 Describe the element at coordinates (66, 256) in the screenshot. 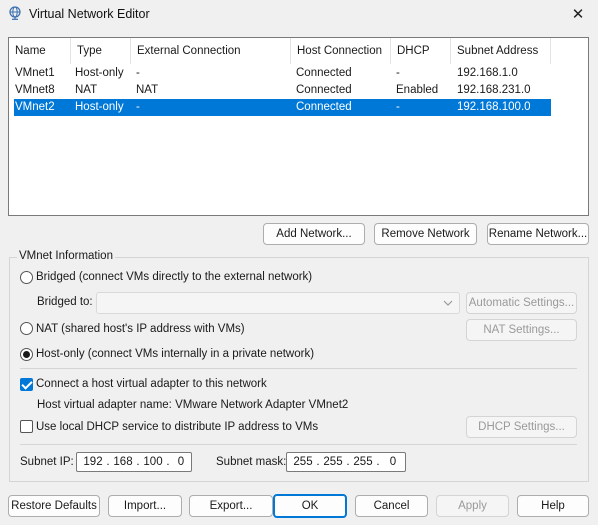

I see `vmnet-information-label: VMnet Information` at that location.